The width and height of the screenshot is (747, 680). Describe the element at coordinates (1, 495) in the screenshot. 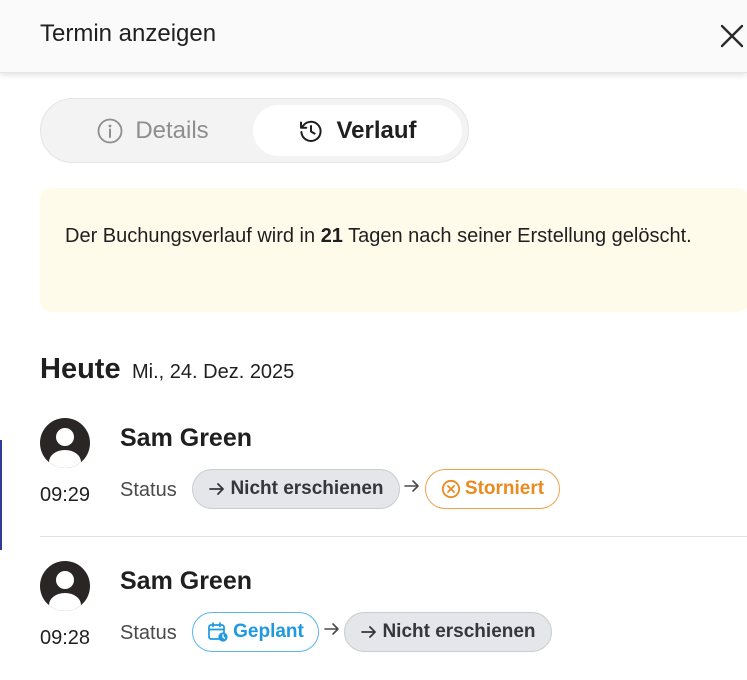

I see `window-edge` at that location.